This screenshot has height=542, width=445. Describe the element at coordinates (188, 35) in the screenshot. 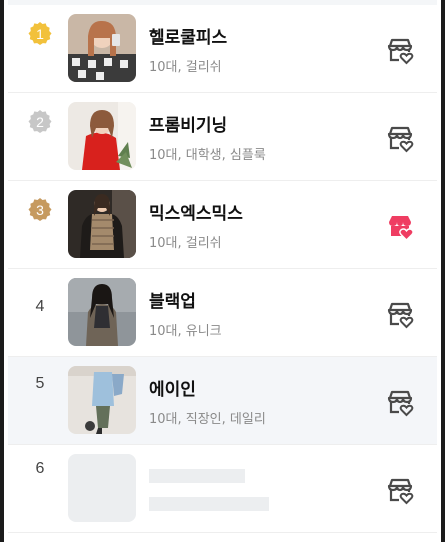

I see `shop-name: 헬로쿨피스` at that location.